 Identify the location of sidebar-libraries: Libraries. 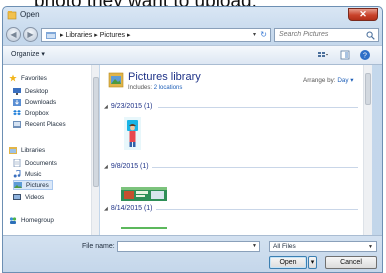
(27, 150).